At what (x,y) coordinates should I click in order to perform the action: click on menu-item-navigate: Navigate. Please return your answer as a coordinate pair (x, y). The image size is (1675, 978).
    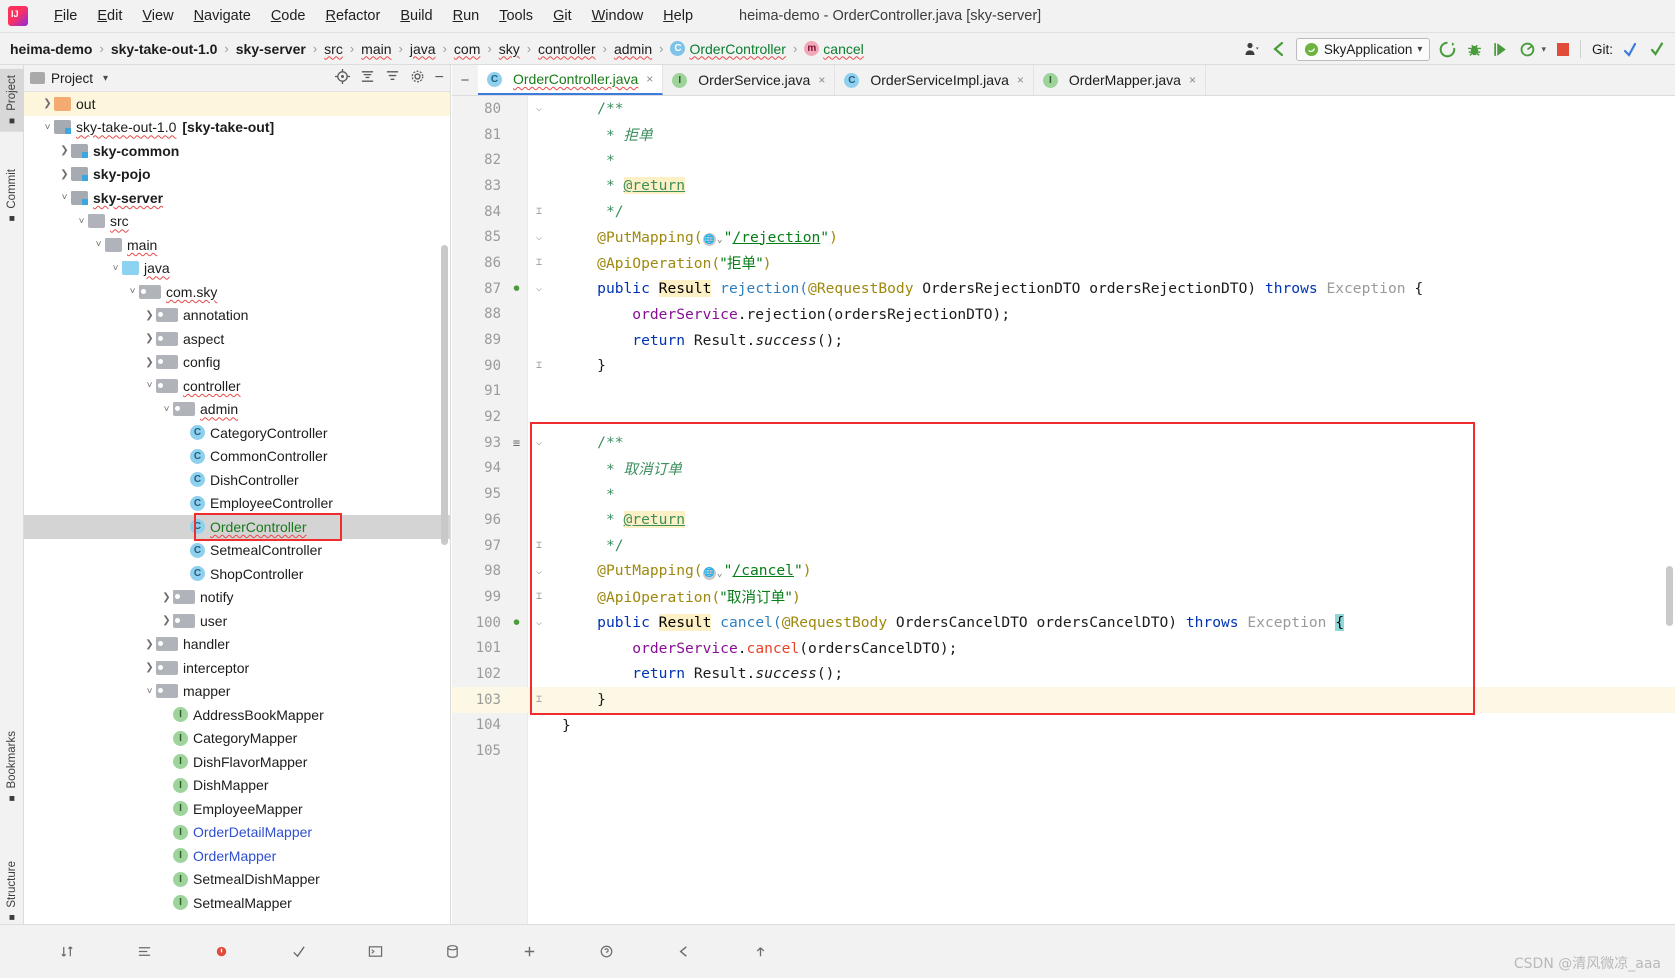
    Looking at the image, I should click on (222, 16).